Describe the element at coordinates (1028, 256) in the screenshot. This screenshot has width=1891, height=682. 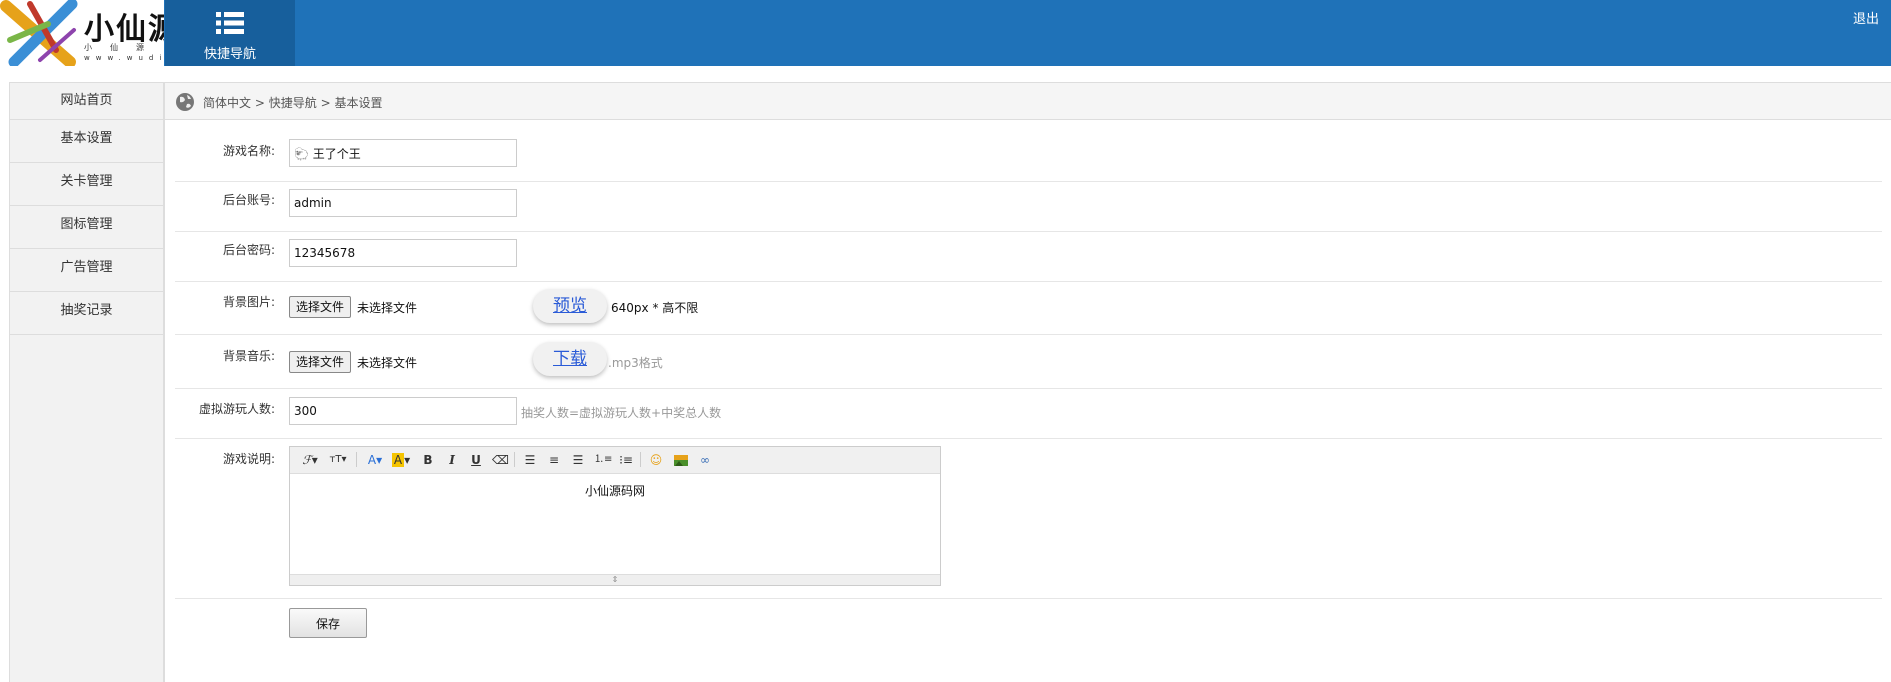
I see `form-row-admin-password: 后台密码:` at that location.